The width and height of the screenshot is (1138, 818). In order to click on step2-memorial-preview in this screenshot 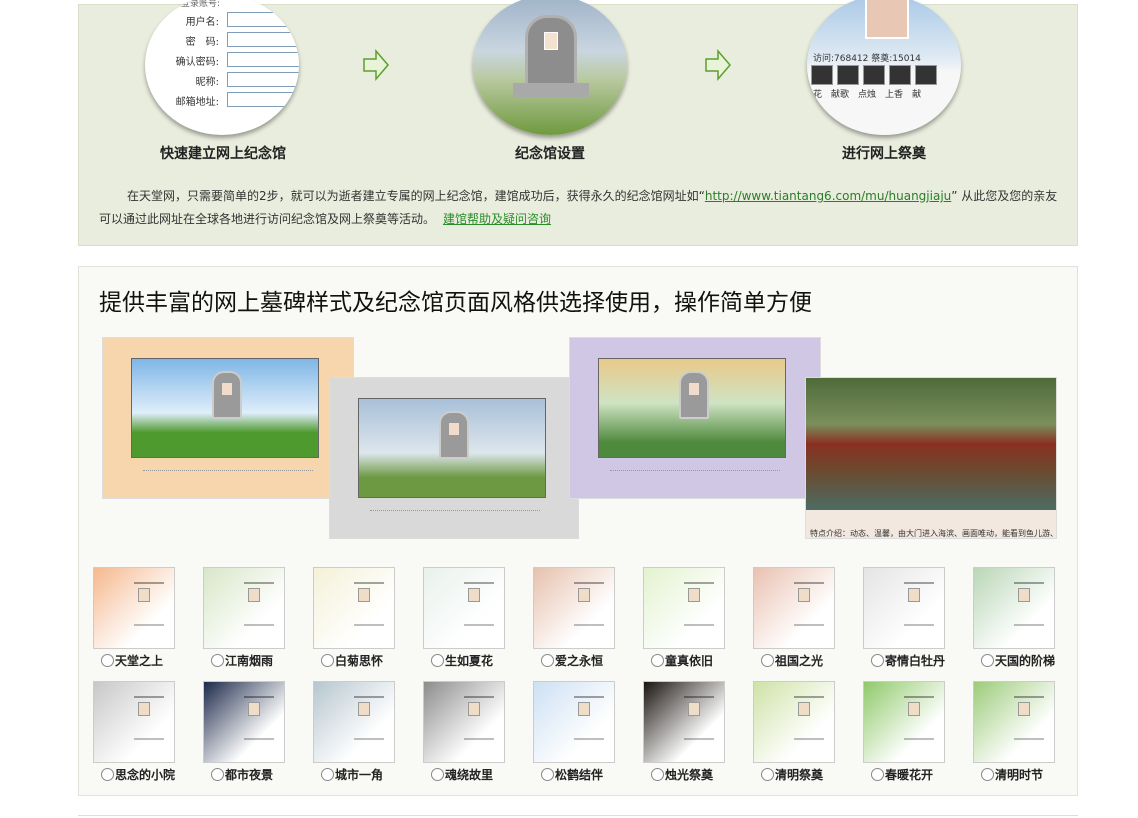, I will do `click(550, 67)`.